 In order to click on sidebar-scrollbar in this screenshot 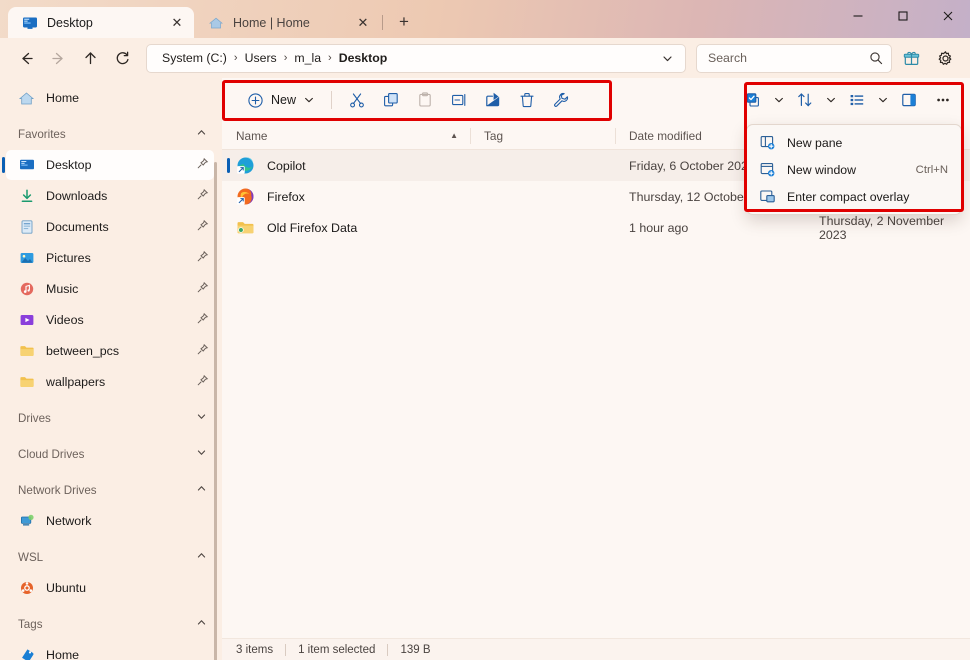, I will do `click(215, 411)`.